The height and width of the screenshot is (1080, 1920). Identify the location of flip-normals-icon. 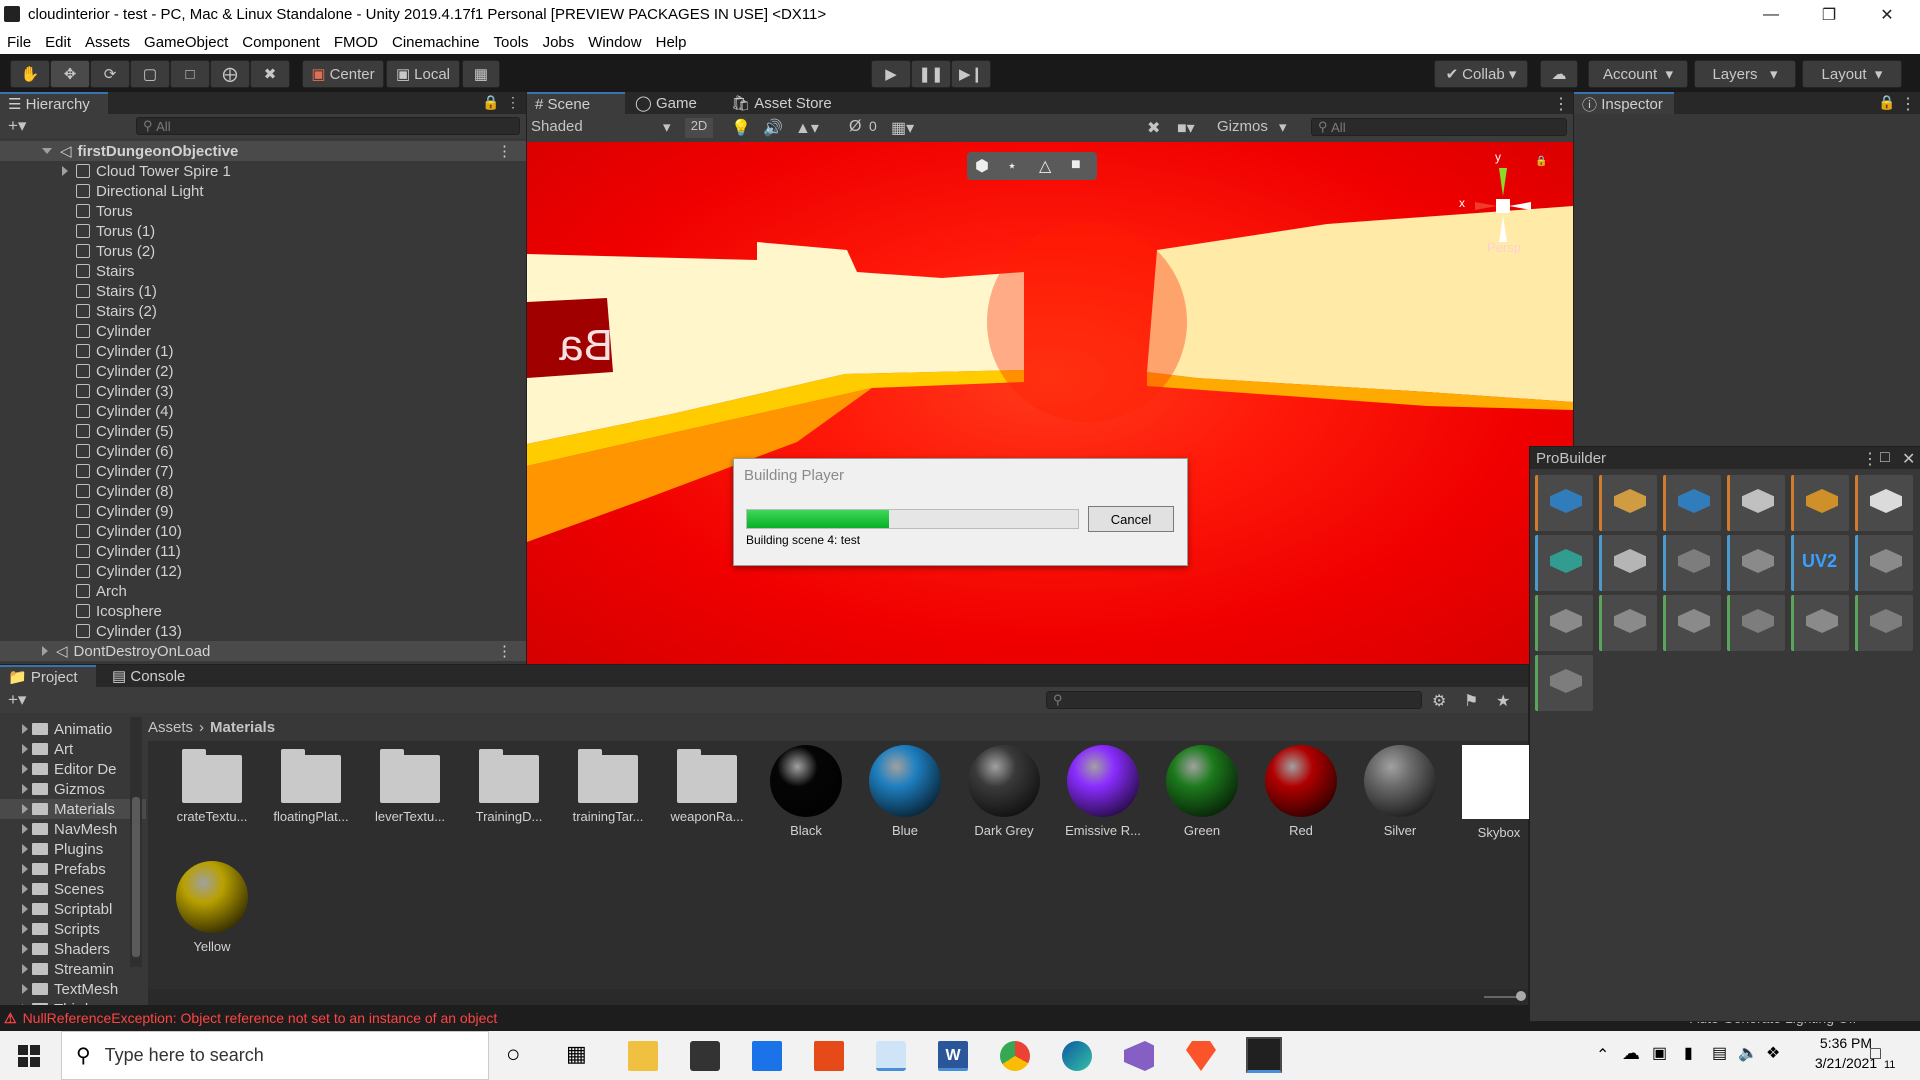
(1692, 563).